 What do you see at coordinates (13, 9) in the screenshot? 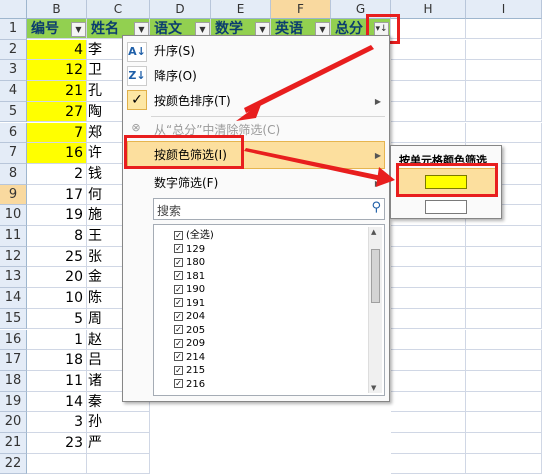
I see `select-all-corner` at bounding box center [13, 9].